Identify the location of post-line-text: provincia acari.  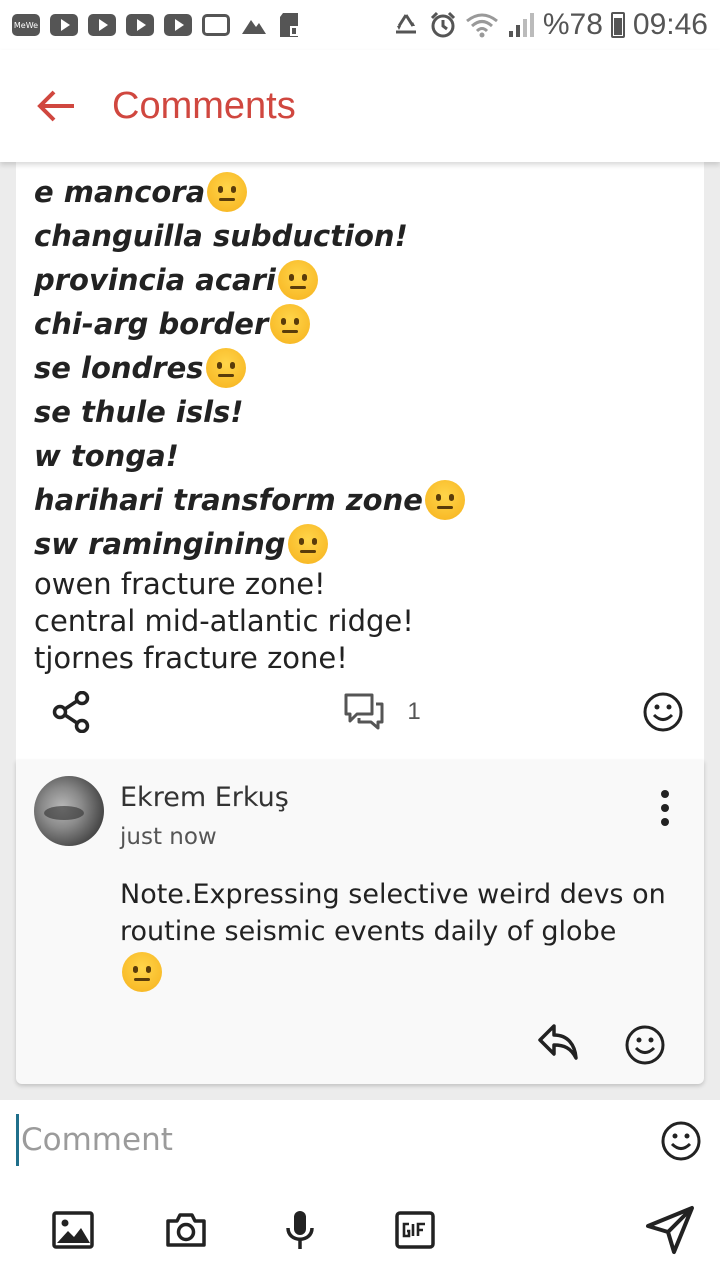
(155, 280).